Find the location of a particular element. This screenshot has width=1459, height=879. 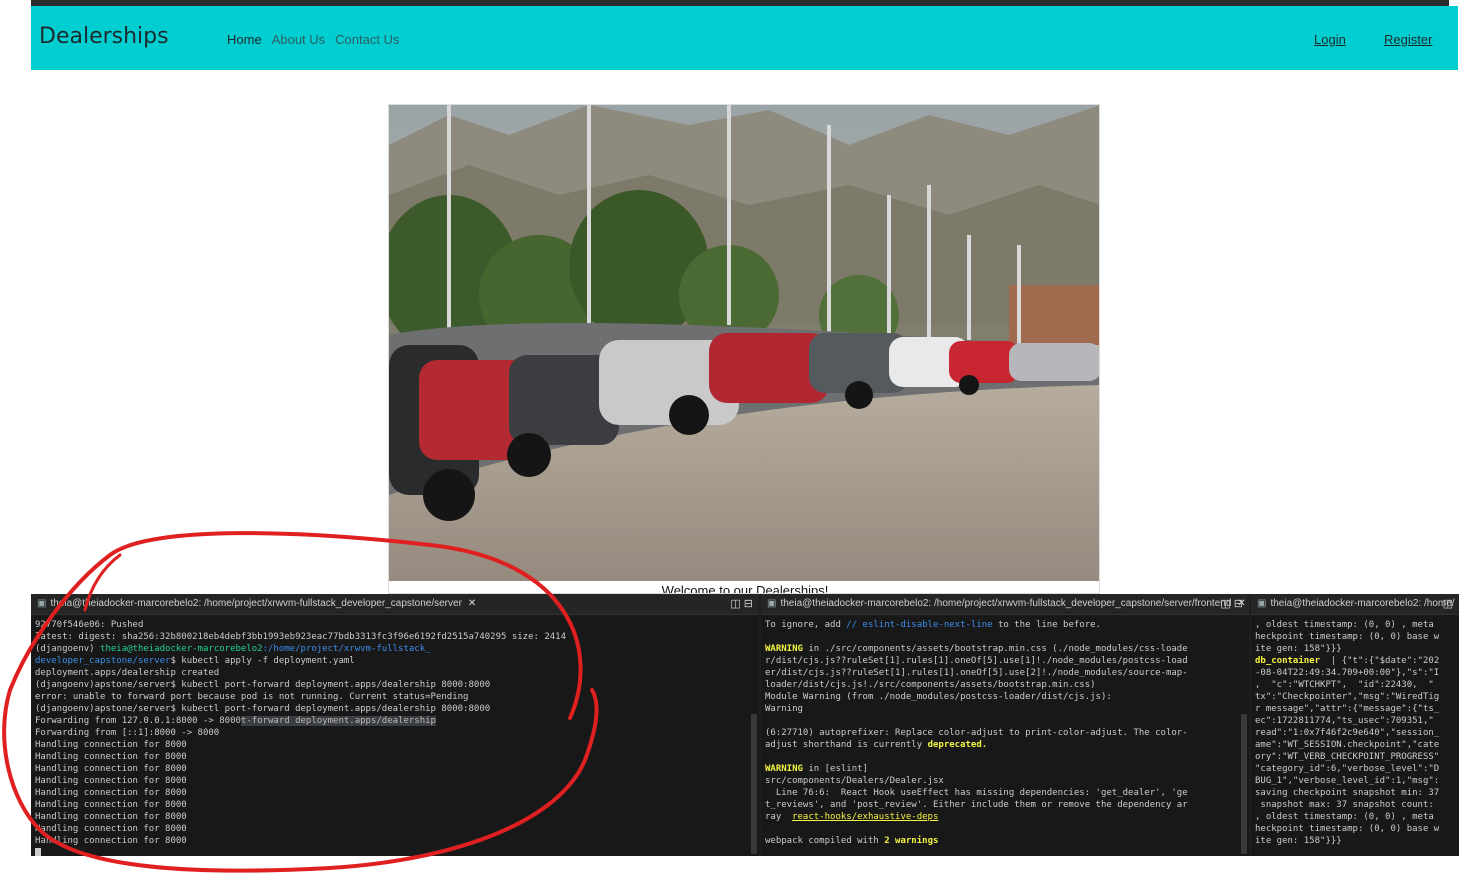

terminal-tab-title: theia@theiadocker-marcorebelo2: /home/ is located at coordinates (1362, 603).